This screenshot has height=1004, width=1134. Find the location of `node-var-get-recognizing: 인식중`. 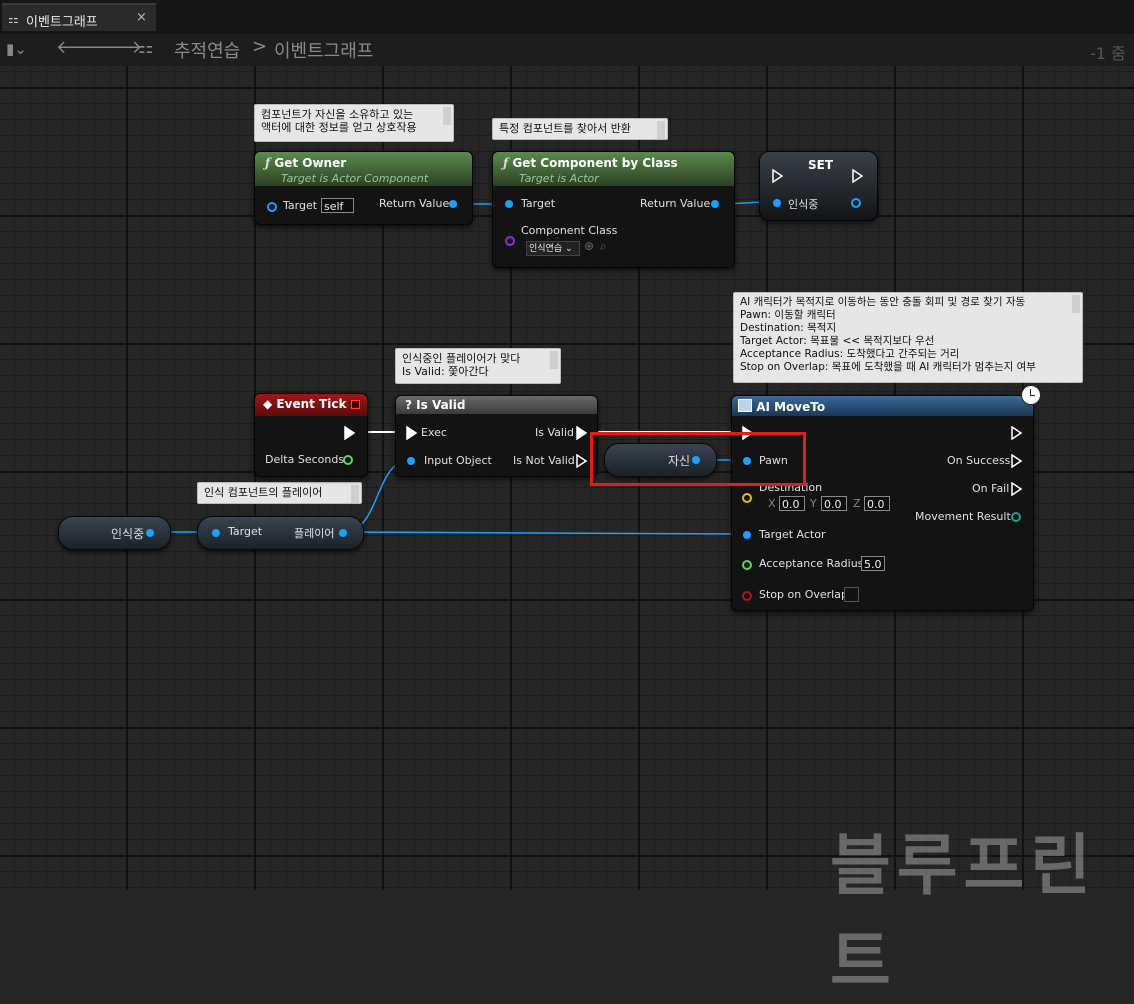

node-var-get-recognizing: 인식중 is located at coordinates (114, 533).